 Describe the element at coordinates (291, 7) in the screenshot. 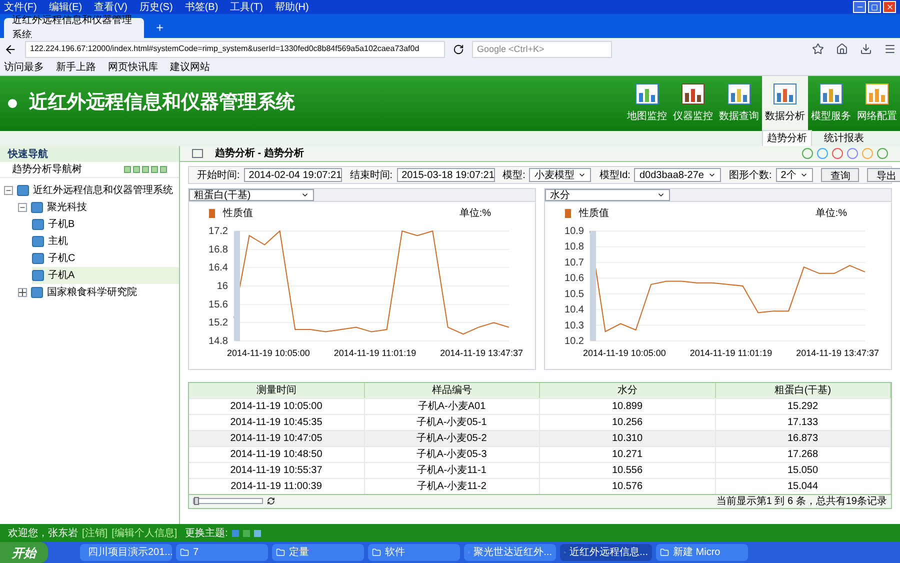

I see `menu-item: 帮助(H)` at that location.